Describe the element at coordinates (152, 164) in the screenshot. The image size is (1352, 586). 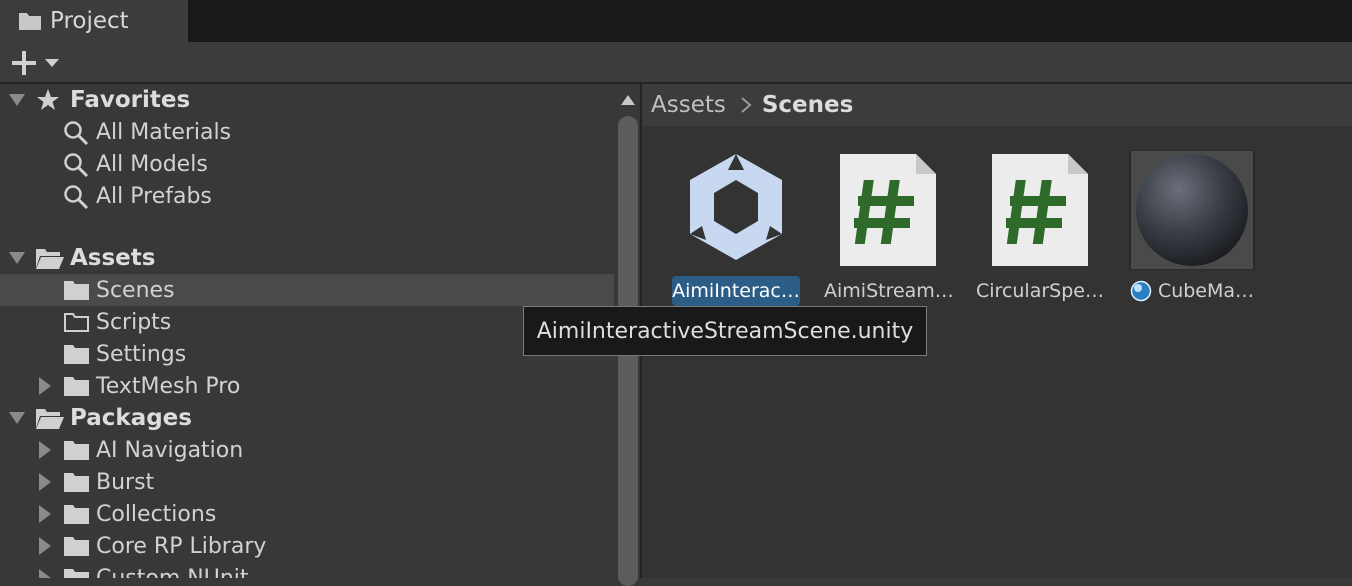
I see `tree-label: All Models` at that location.